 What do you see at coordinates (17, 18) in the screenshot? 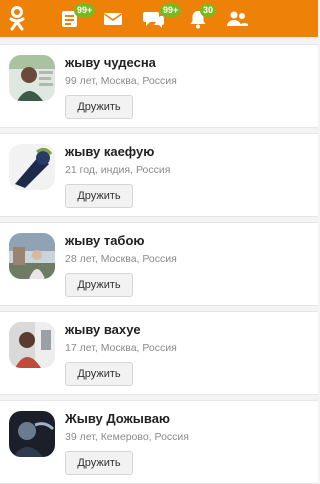
I see `ok-logo-icon` at bounding box center [17, 18].